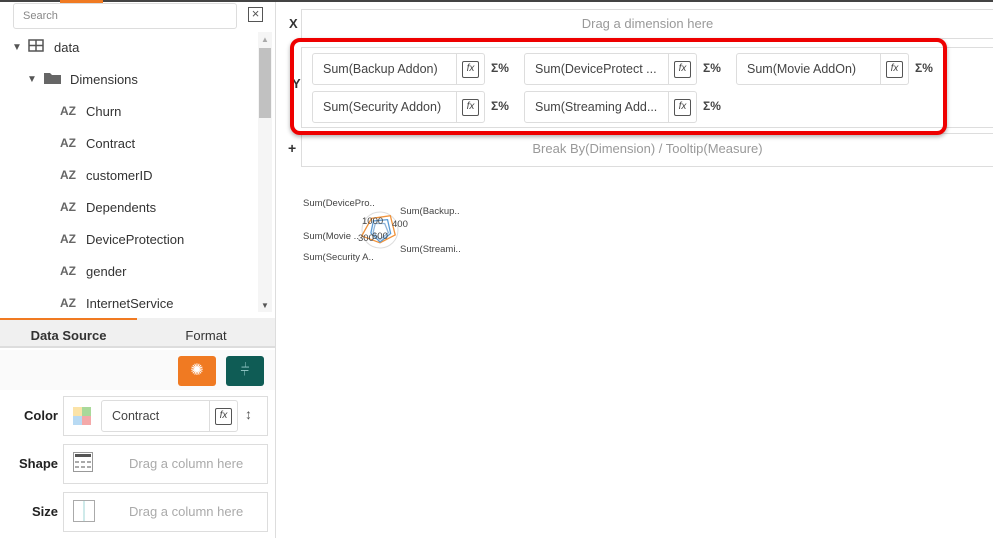 Image resolution: width=993 pixels, height=538 pixels. Describe the element at coordinates (647, 150) in the screenshot. I see `breakby-drop-zone: Break By(Dimension) / Tooltip(Measure)` at that location.